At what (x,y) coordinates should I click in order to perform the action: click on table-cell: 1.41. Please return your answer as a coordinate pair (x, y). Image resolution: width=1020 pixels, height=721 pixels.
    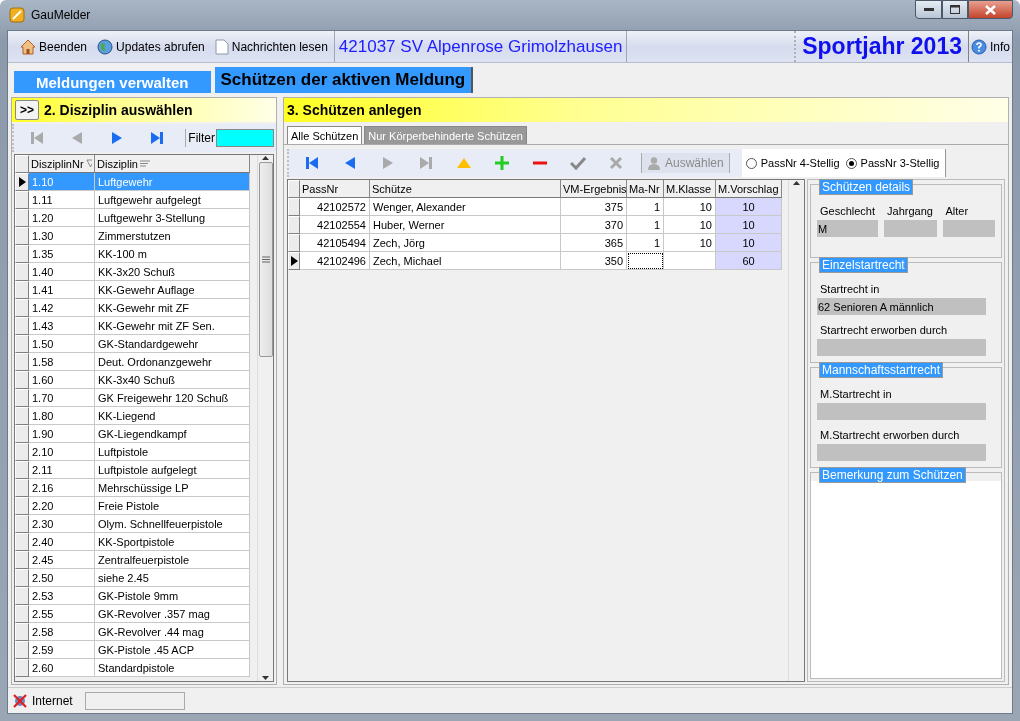
    Looking at the image, I should click on (62, 290).